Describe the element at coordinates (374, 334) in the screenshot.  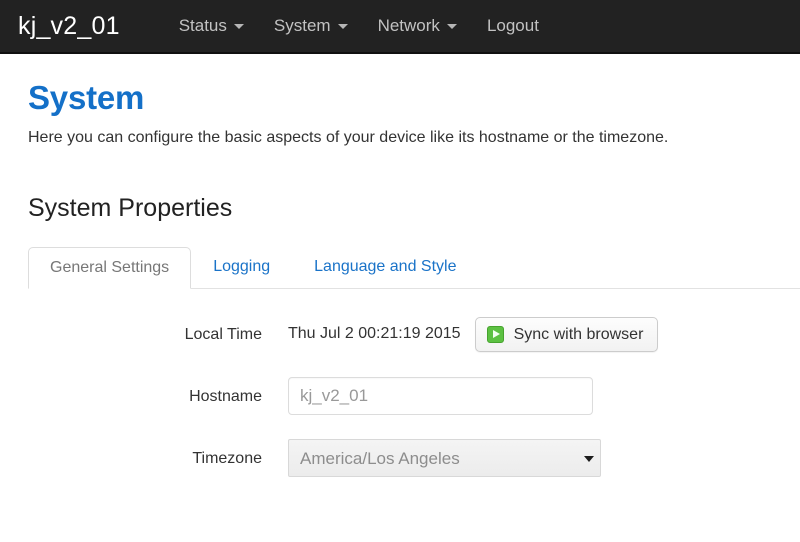
I see `local-time-value: Thu Jul 2 00:21:19 2015` at that location.